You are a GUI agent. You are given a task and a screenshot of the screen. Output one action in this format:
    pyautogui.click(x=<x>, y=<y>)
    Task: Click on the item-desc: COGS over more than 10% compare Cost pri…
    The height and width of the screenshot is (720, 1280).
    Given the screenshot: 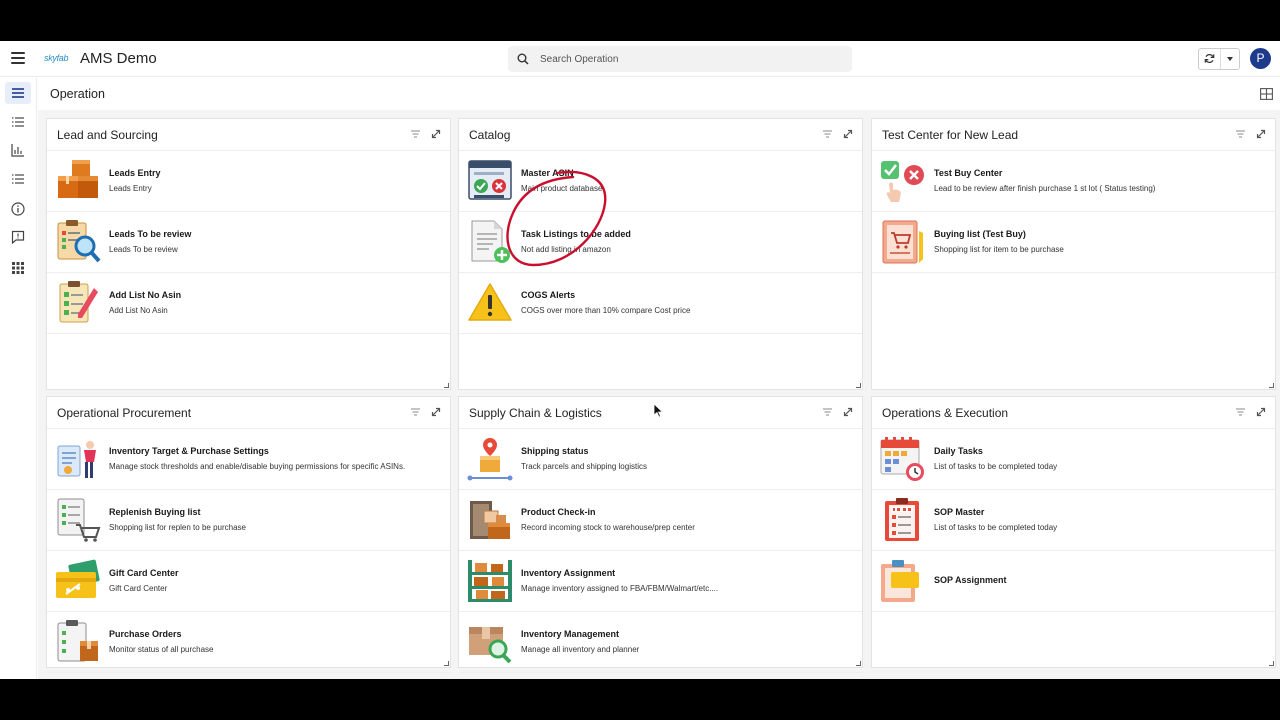 What is the action you would take?
    pyautogui.click(x=606, y=310)
    